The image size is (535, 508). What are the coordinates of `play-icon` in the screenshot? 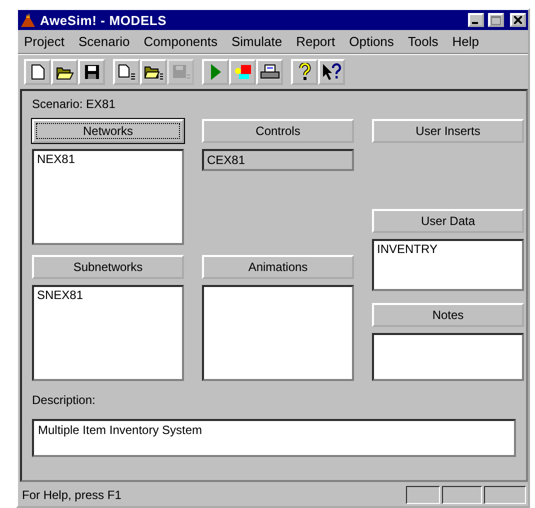 It's located at (216, 72).